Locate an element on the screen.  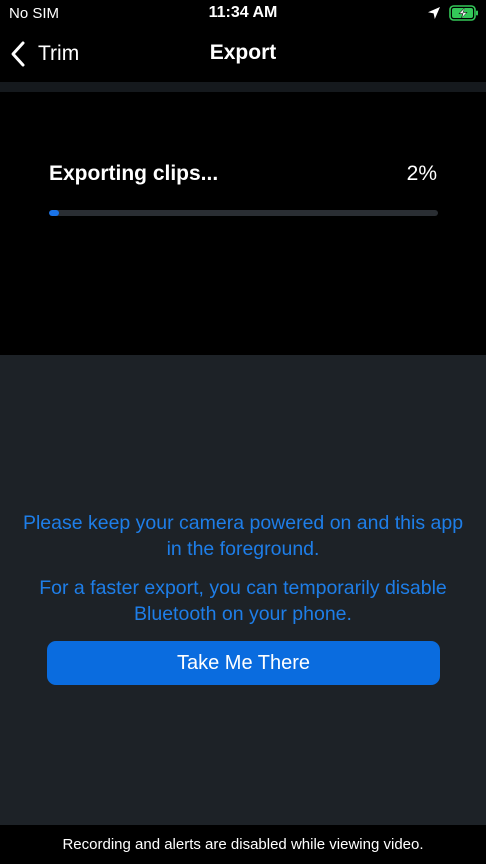
status-time: 11:34 AM is located at coordinates (243, 12).